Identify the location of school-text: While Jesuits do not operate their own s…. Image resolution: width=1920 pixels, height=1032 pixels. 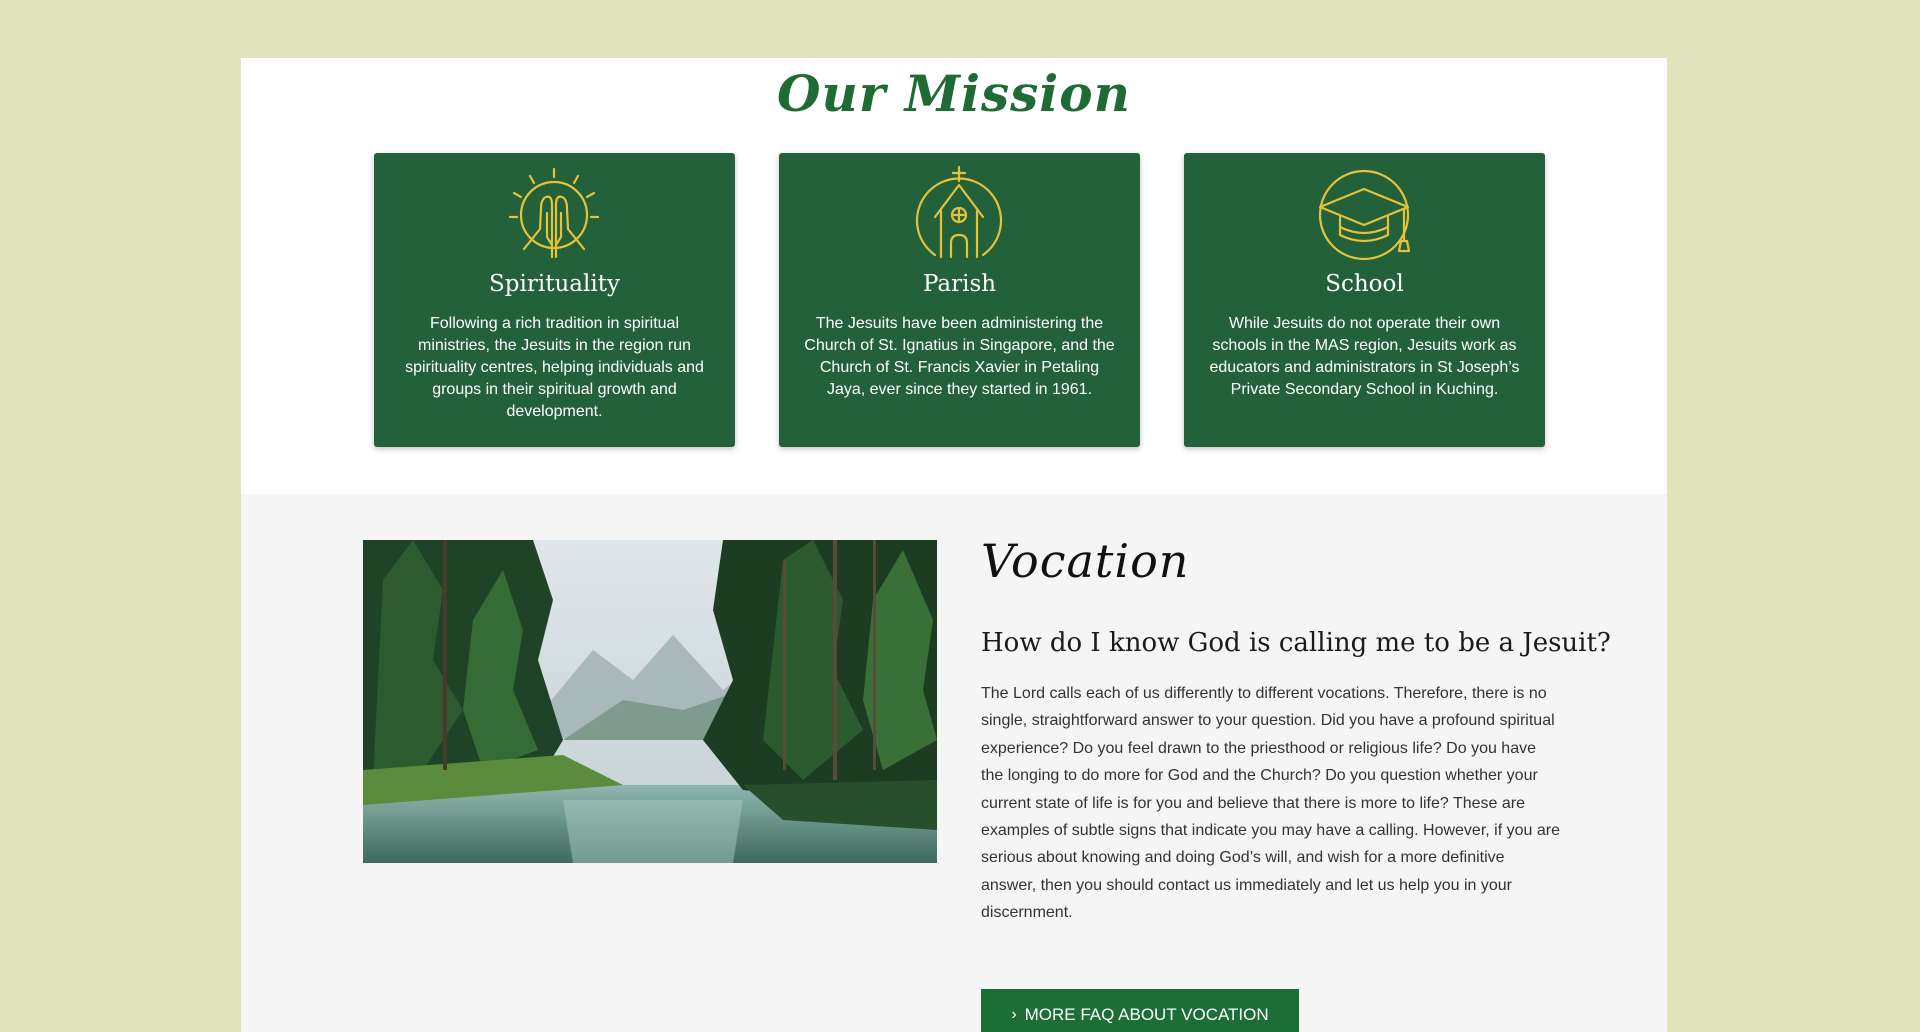
(1364, 356).